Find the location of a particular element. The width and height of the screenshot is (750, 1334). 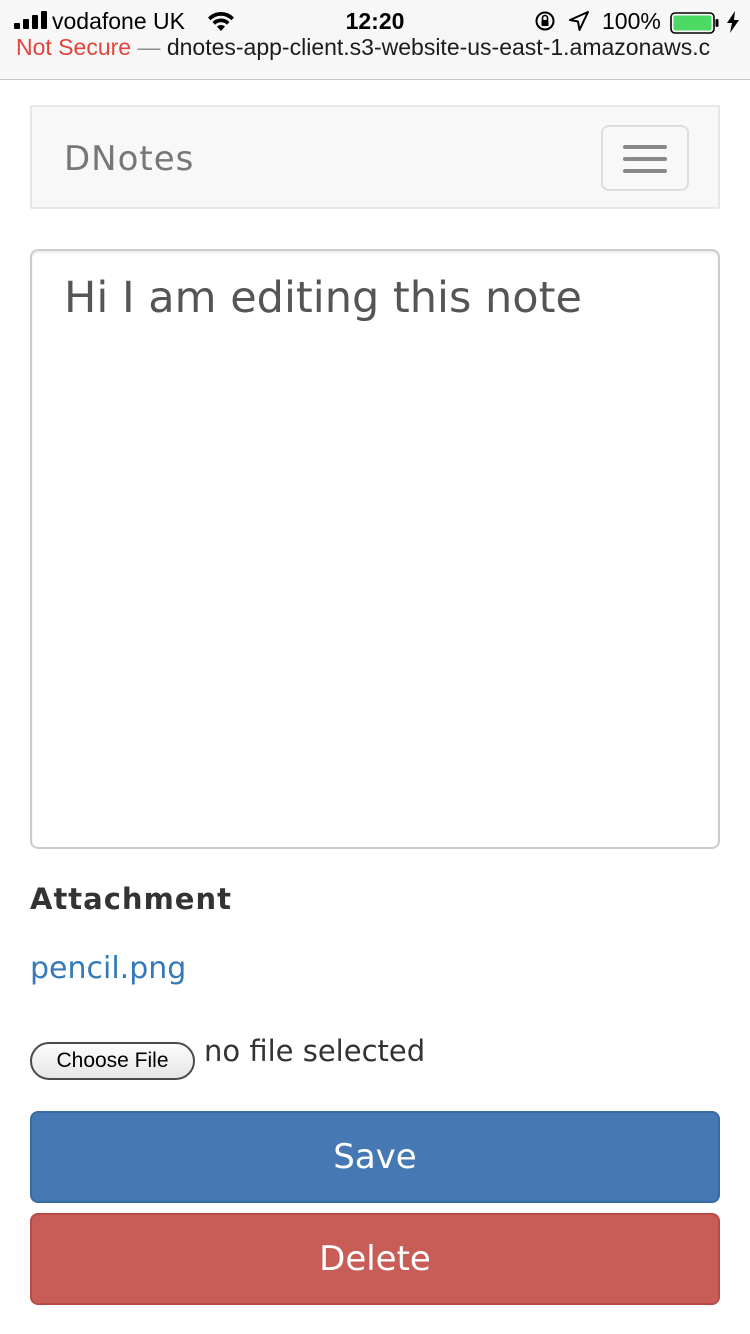

save-button: Save is located at coordinates (375, 1157).